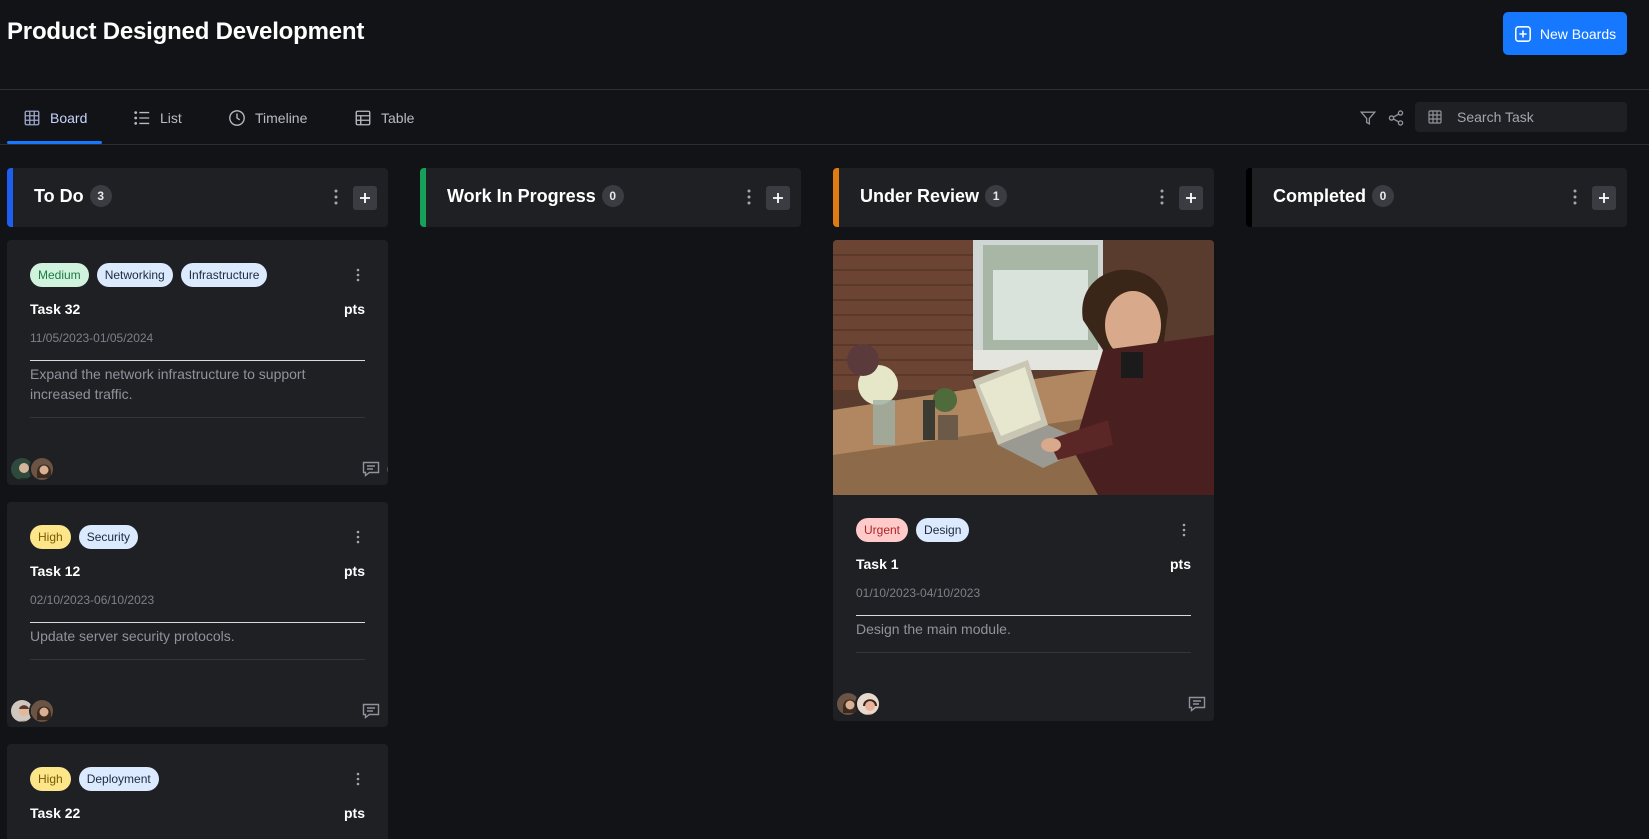 Image resolution: width=1649 pixels, height=839 pixels. I want to click on task-card-22: High Deployment Task 22 pts, so click(197, 791).